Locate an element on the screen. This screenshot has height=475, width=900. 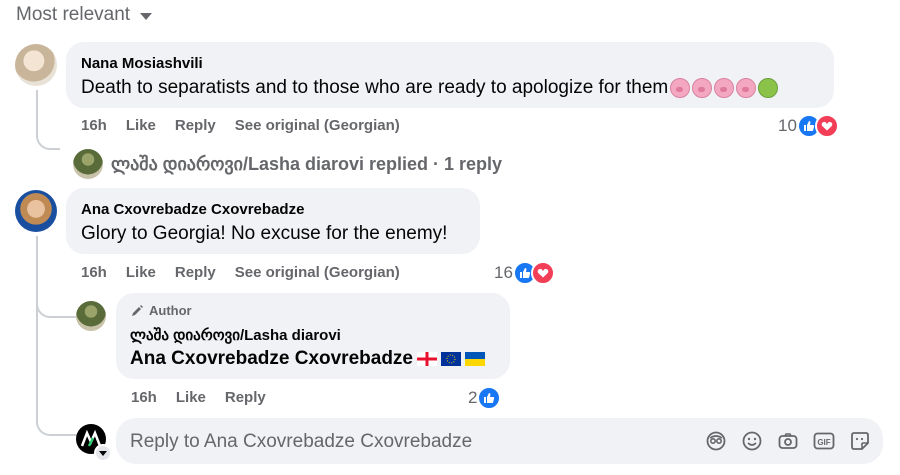
gif-icon: GIF is located at coordinates (824, 441).